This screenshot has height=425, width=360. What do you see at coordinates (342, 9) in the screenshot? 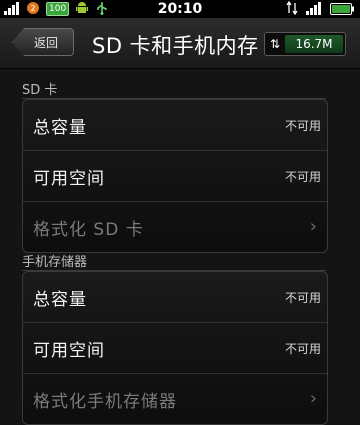
I see `battery-full-icon` at bounding box center [342, 9].